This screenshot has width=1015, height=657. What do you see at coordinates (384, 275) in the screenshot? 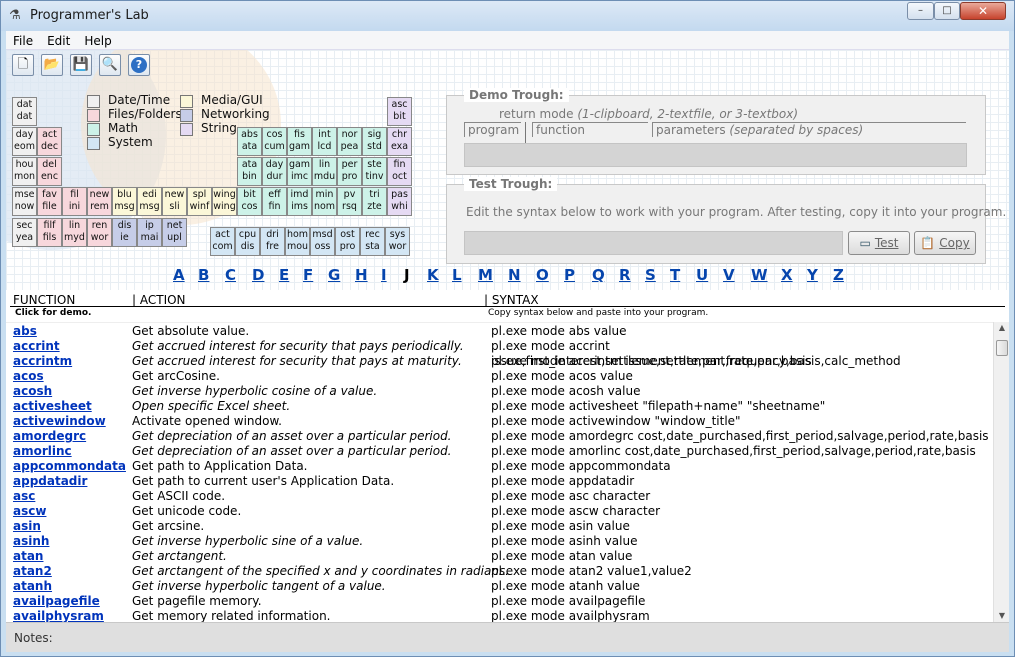
I see `letter-link-i: I` at bounding box center [384, 275].